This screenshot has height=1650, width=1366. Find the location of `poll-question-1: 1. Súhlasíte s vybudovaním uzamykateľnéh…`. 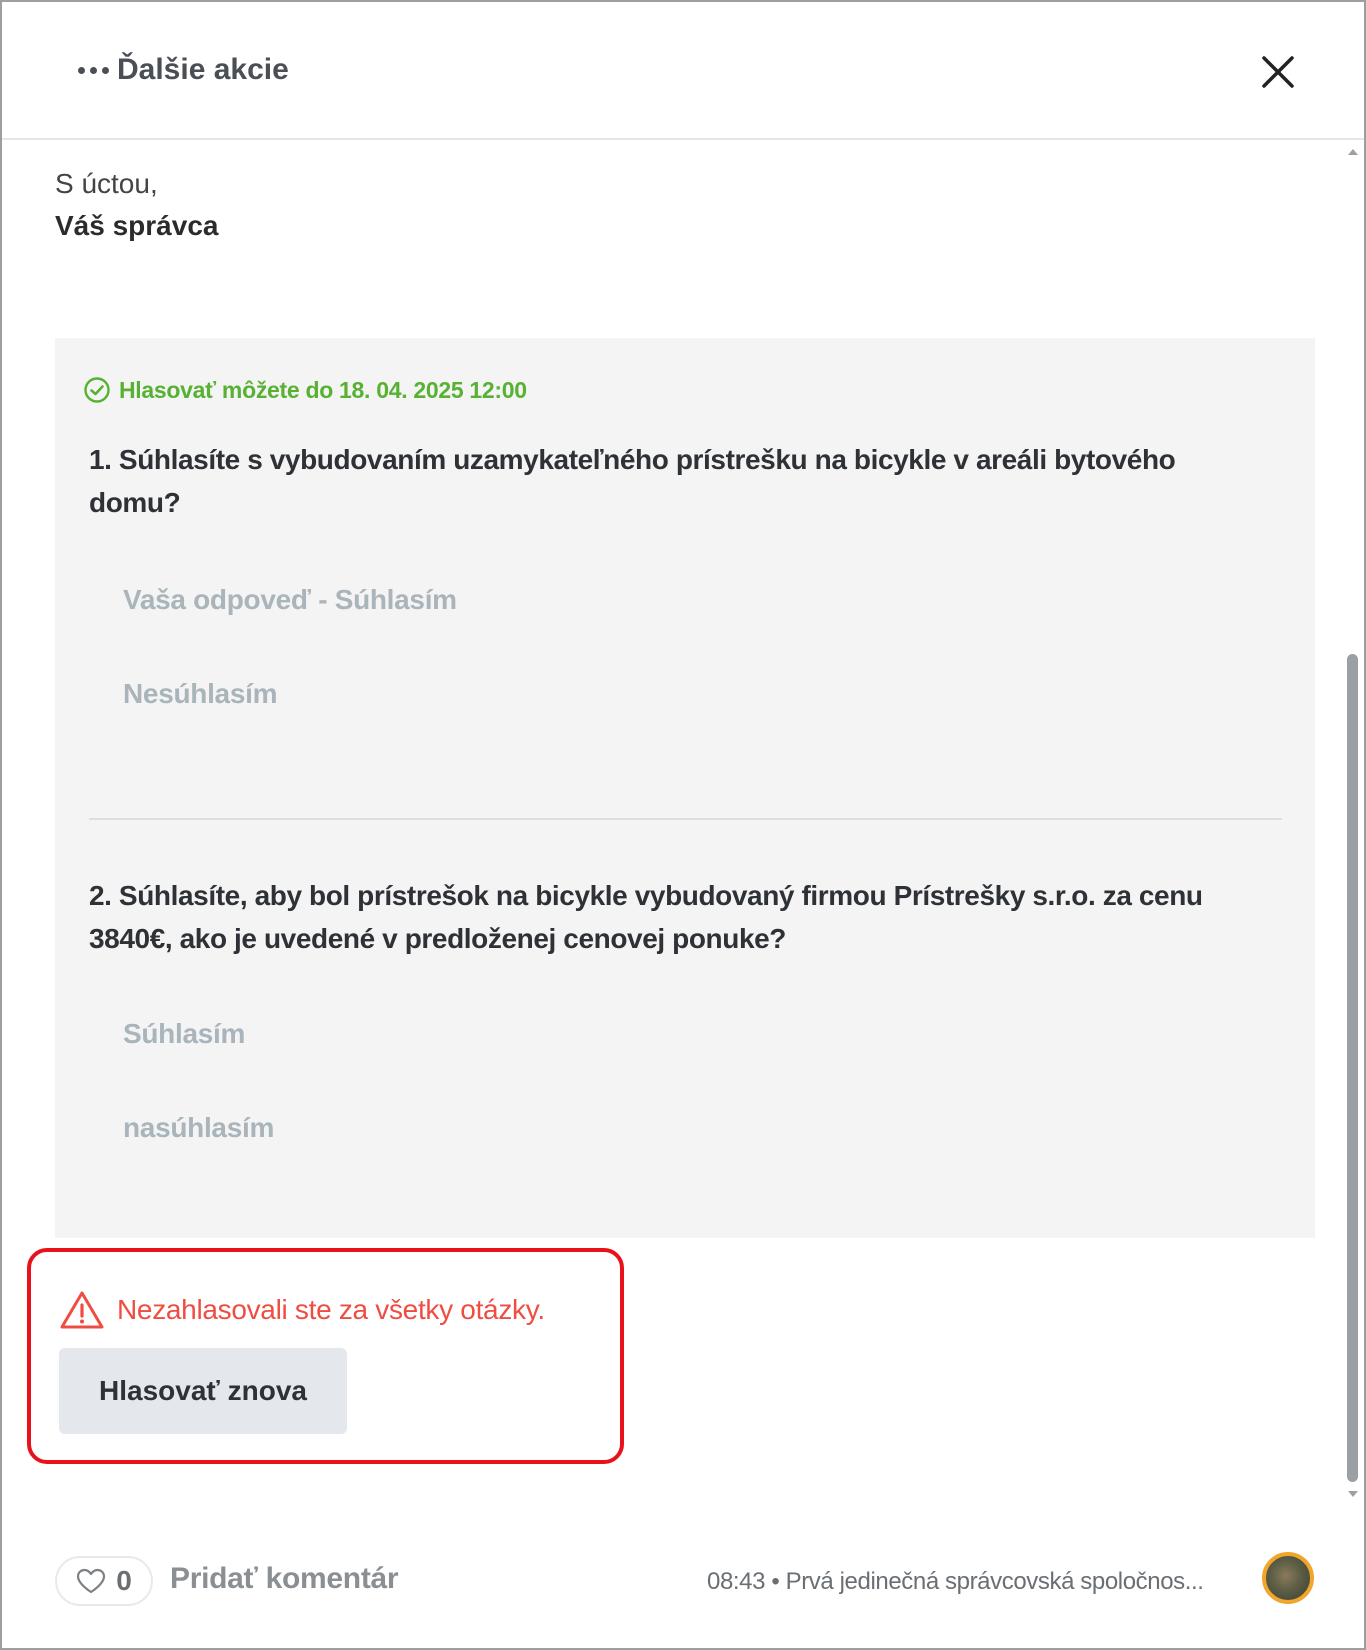

poll-question-1: 1. Súhlasíte s vybudovaním uzamykateľnéh… is located at coordinates (632, 481).